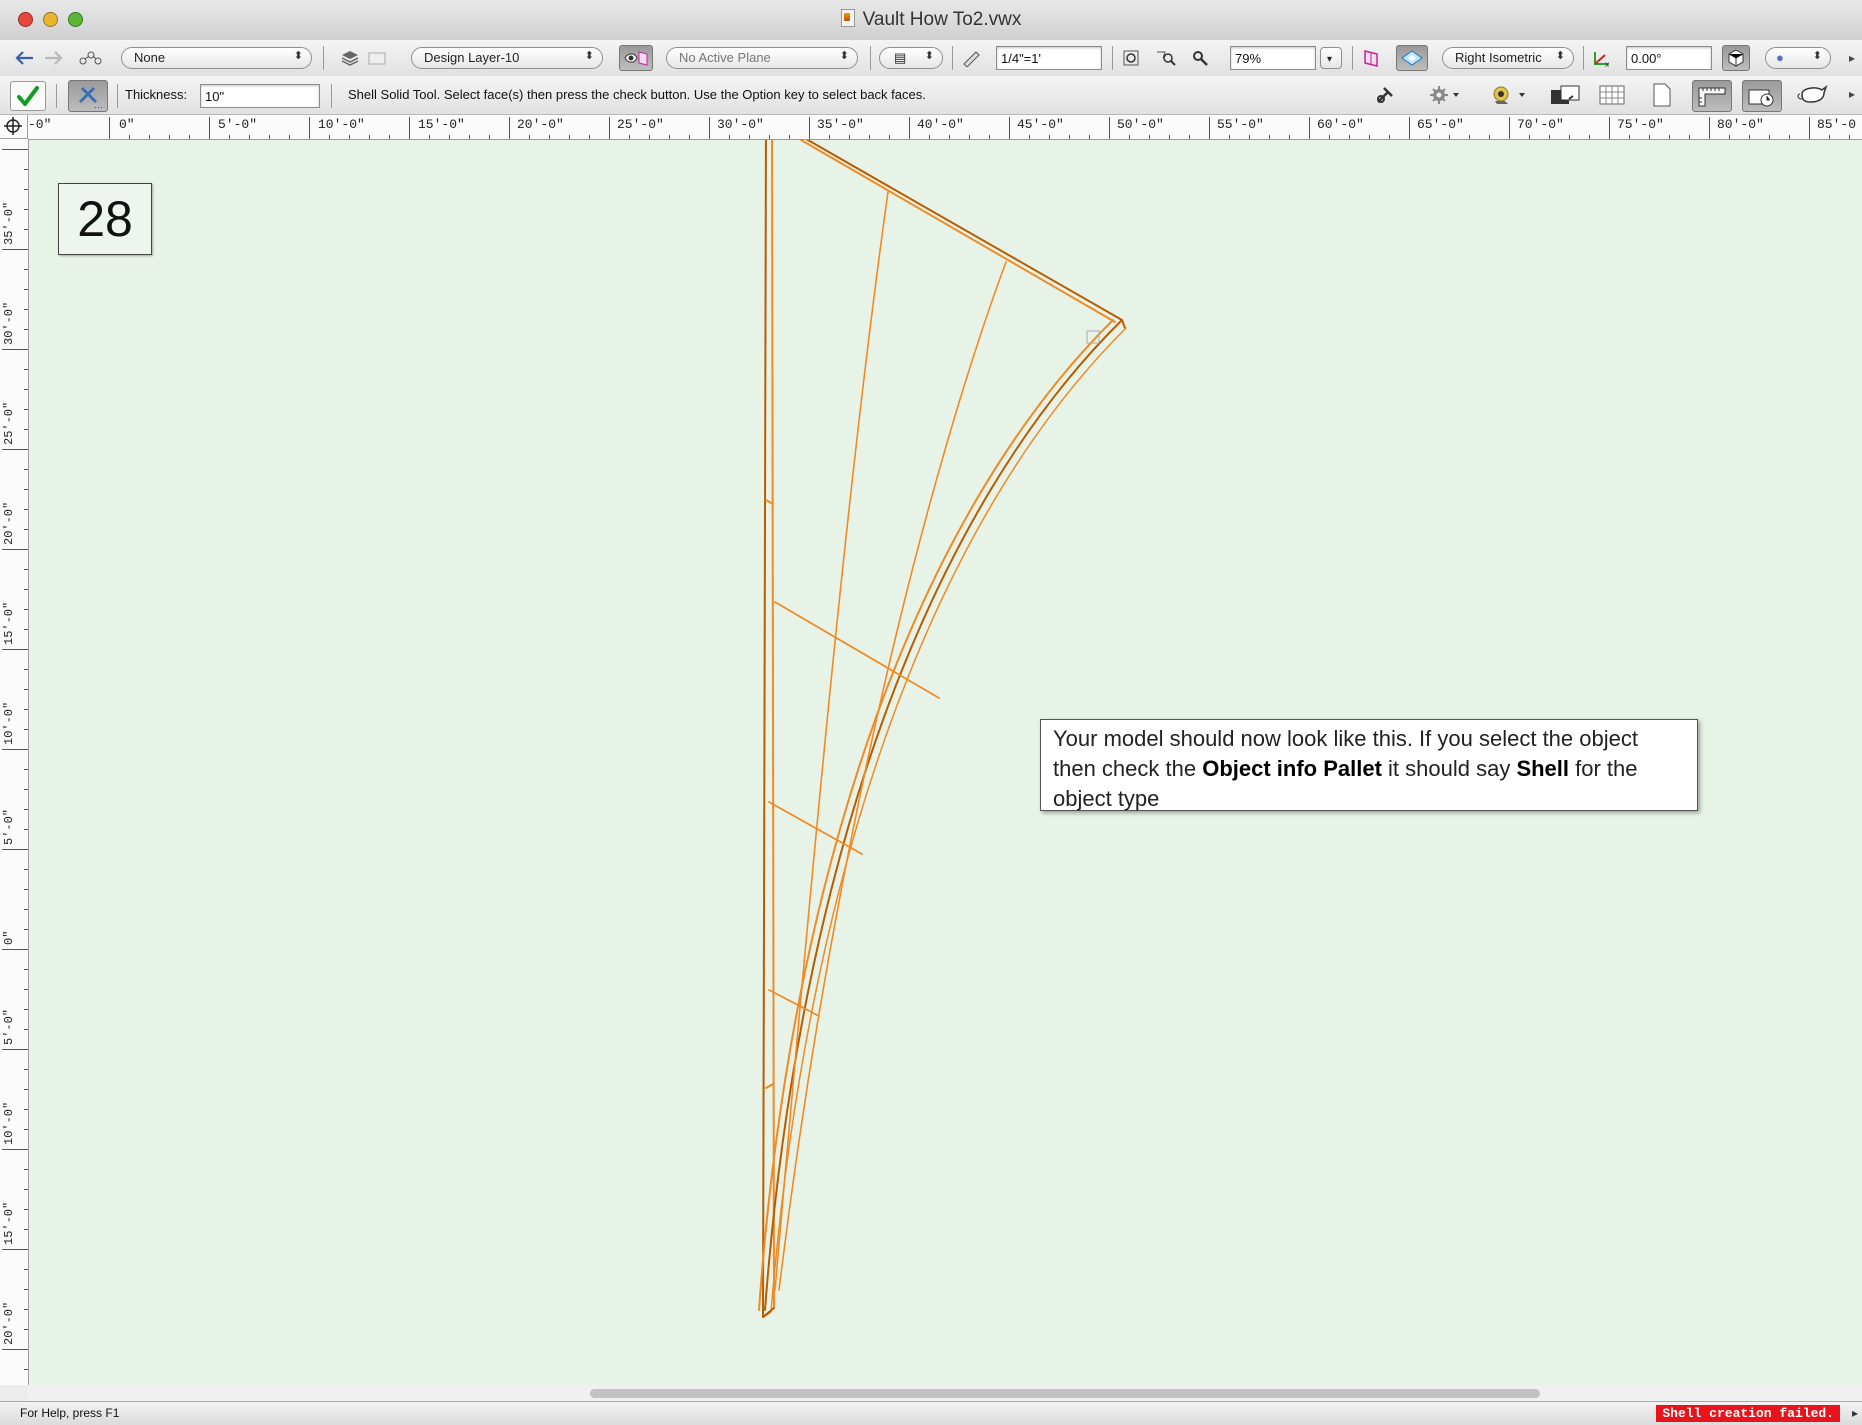  What do you see at coordinates (90, 58) in the screenshot?
I see `class-icon` at bounding box center [90, 58].